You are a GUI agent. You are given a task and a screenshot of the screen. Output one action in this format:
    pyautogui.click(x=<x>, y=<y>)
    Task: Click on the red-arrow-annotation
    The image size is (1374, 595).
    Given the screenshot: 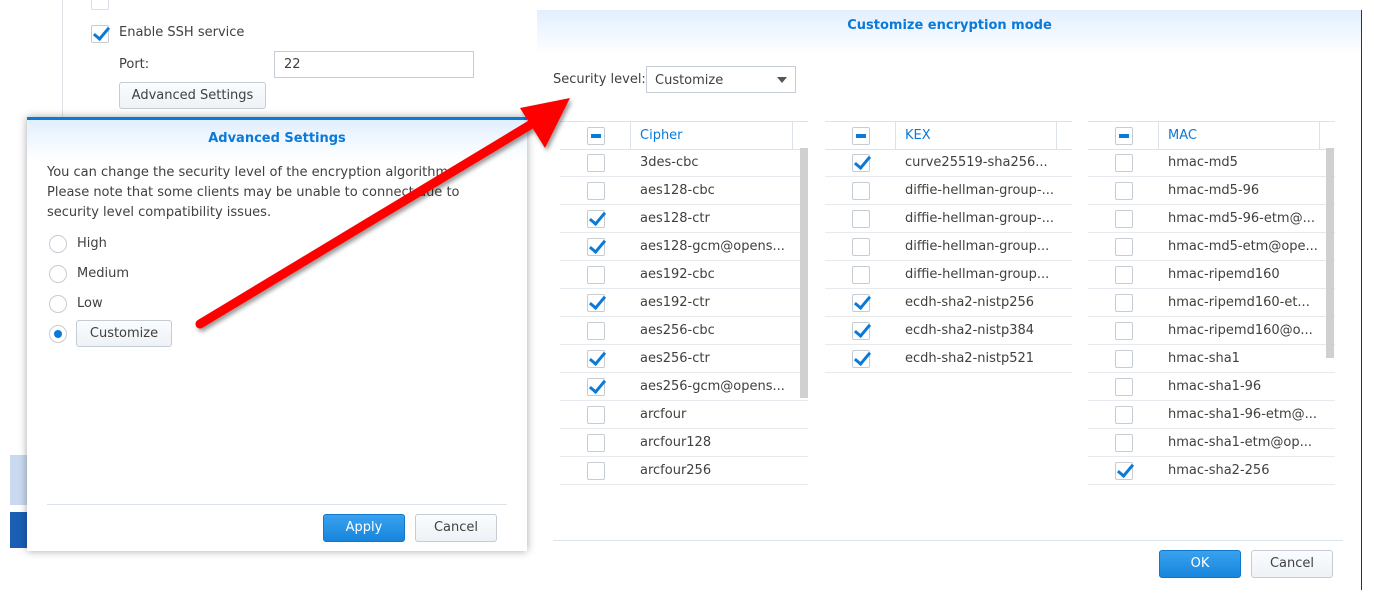 What is the action you would take?
    pyautogui.click(x=382, y=213)
    